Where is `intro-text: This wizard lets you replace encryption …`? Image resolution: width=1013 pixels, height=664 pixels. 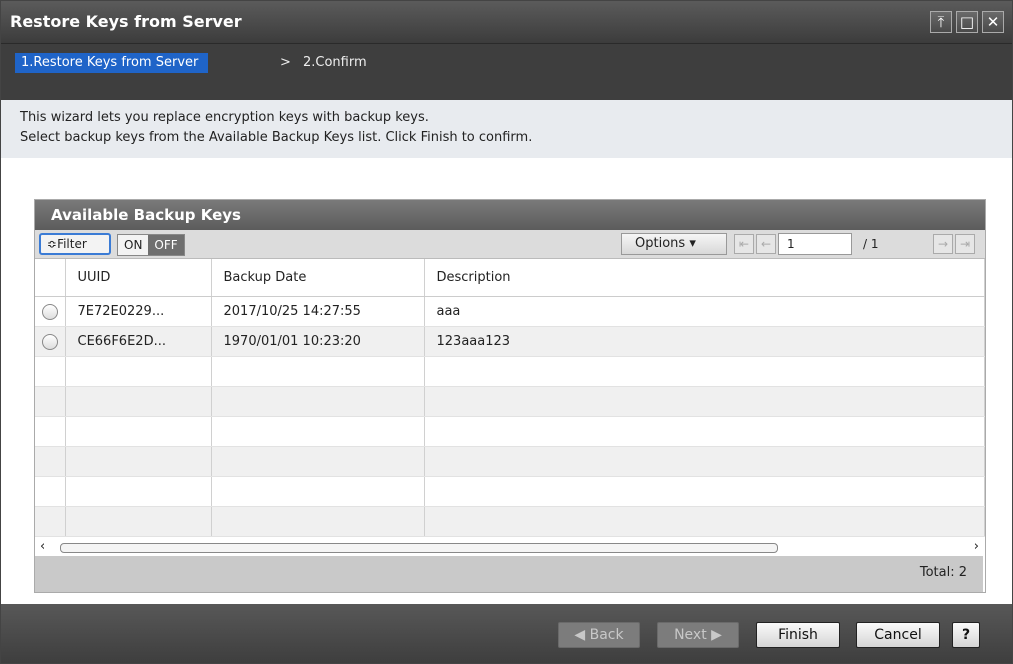 intro-text: This wizard lets you replace encryption … is located at coordinates (506, 129).